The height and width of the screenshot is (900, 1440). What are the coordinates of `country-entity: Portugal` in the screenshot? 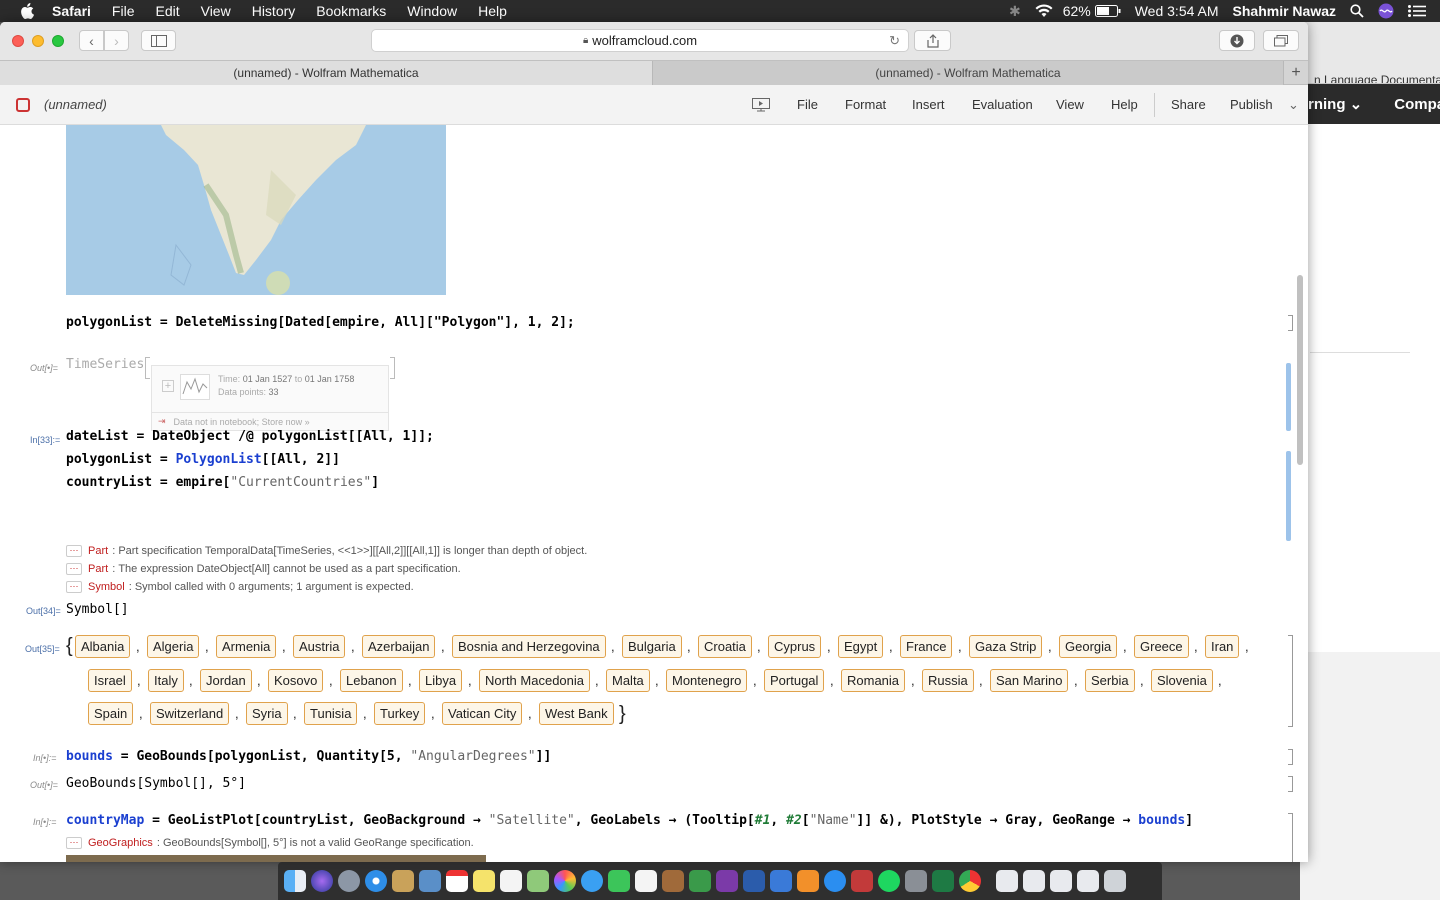 It's located at (794, 680).